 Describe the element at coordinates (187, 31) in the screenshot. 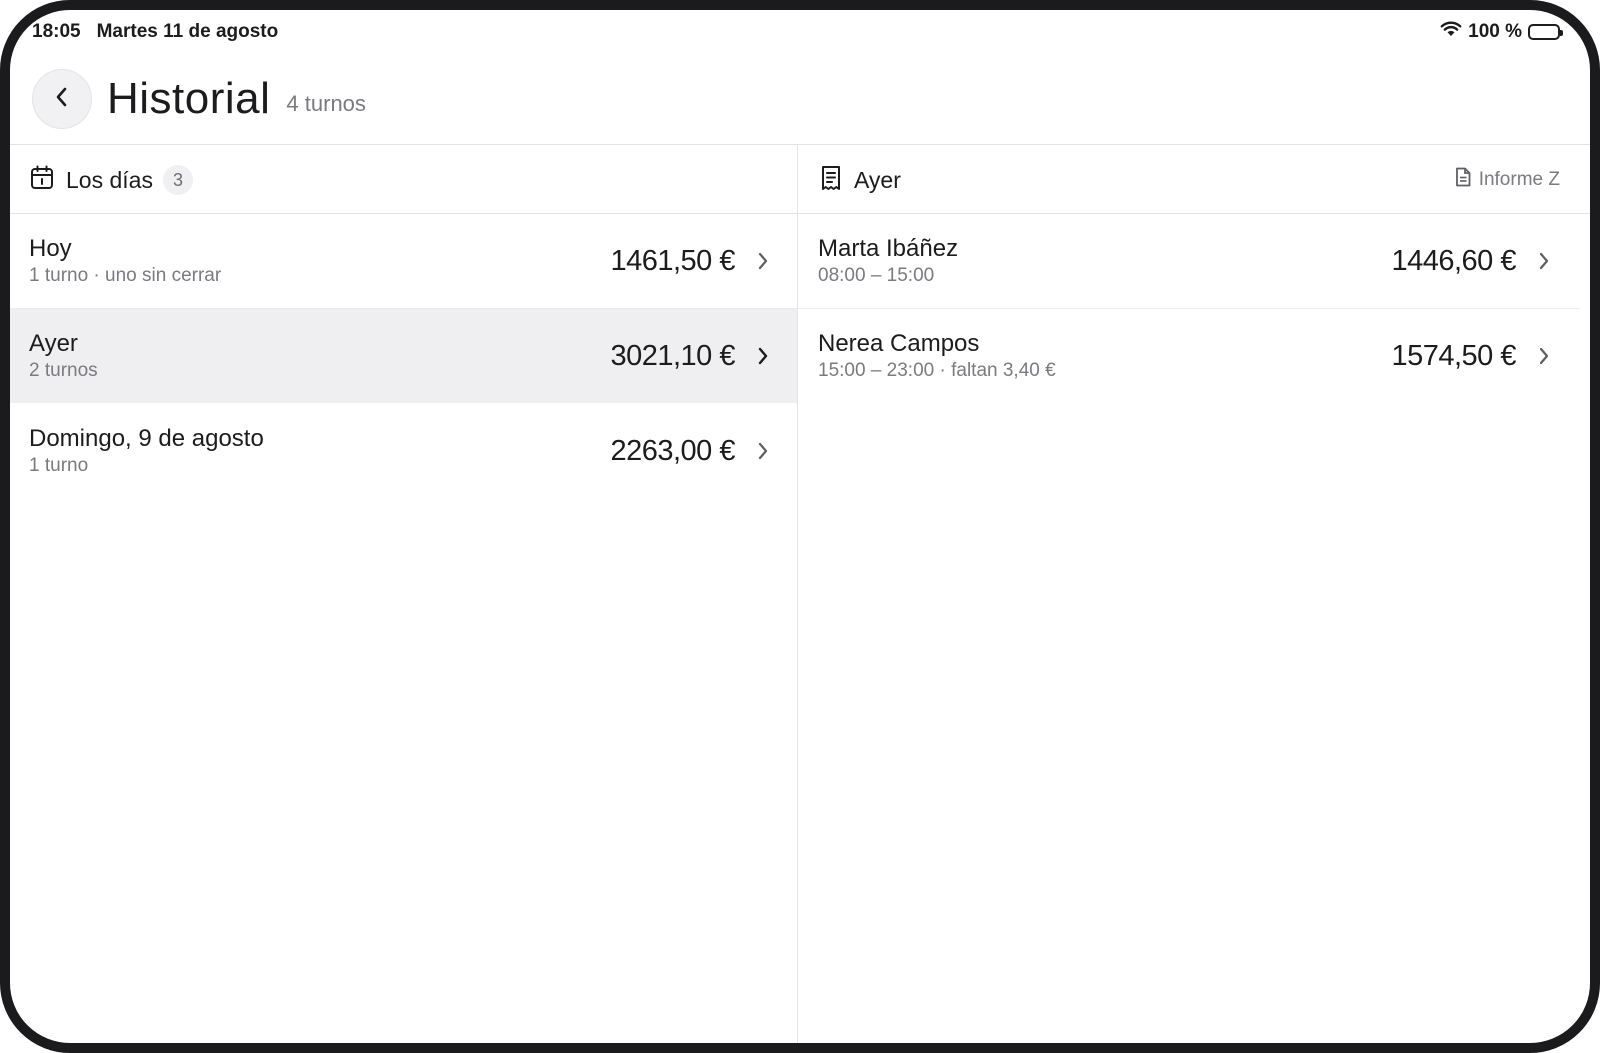

I see `status-date: Martes 11 de agosto` at that location.